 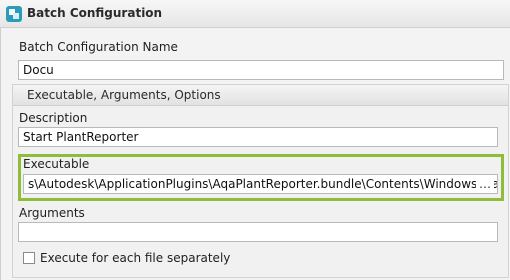 What do you see at coordinates (135, 258) in the screenshot?
I see `execute-separately-label: Execute for each file separately` at bounding box center [135, 258].